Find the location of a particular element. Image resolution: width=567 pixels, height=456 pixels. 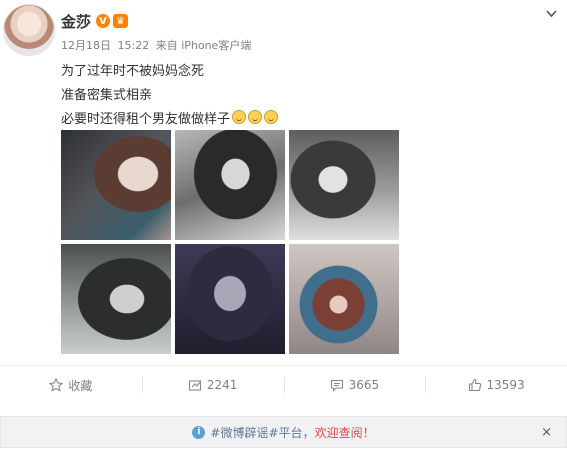

comment-count: 3665 is located at coordinates (364, 385).